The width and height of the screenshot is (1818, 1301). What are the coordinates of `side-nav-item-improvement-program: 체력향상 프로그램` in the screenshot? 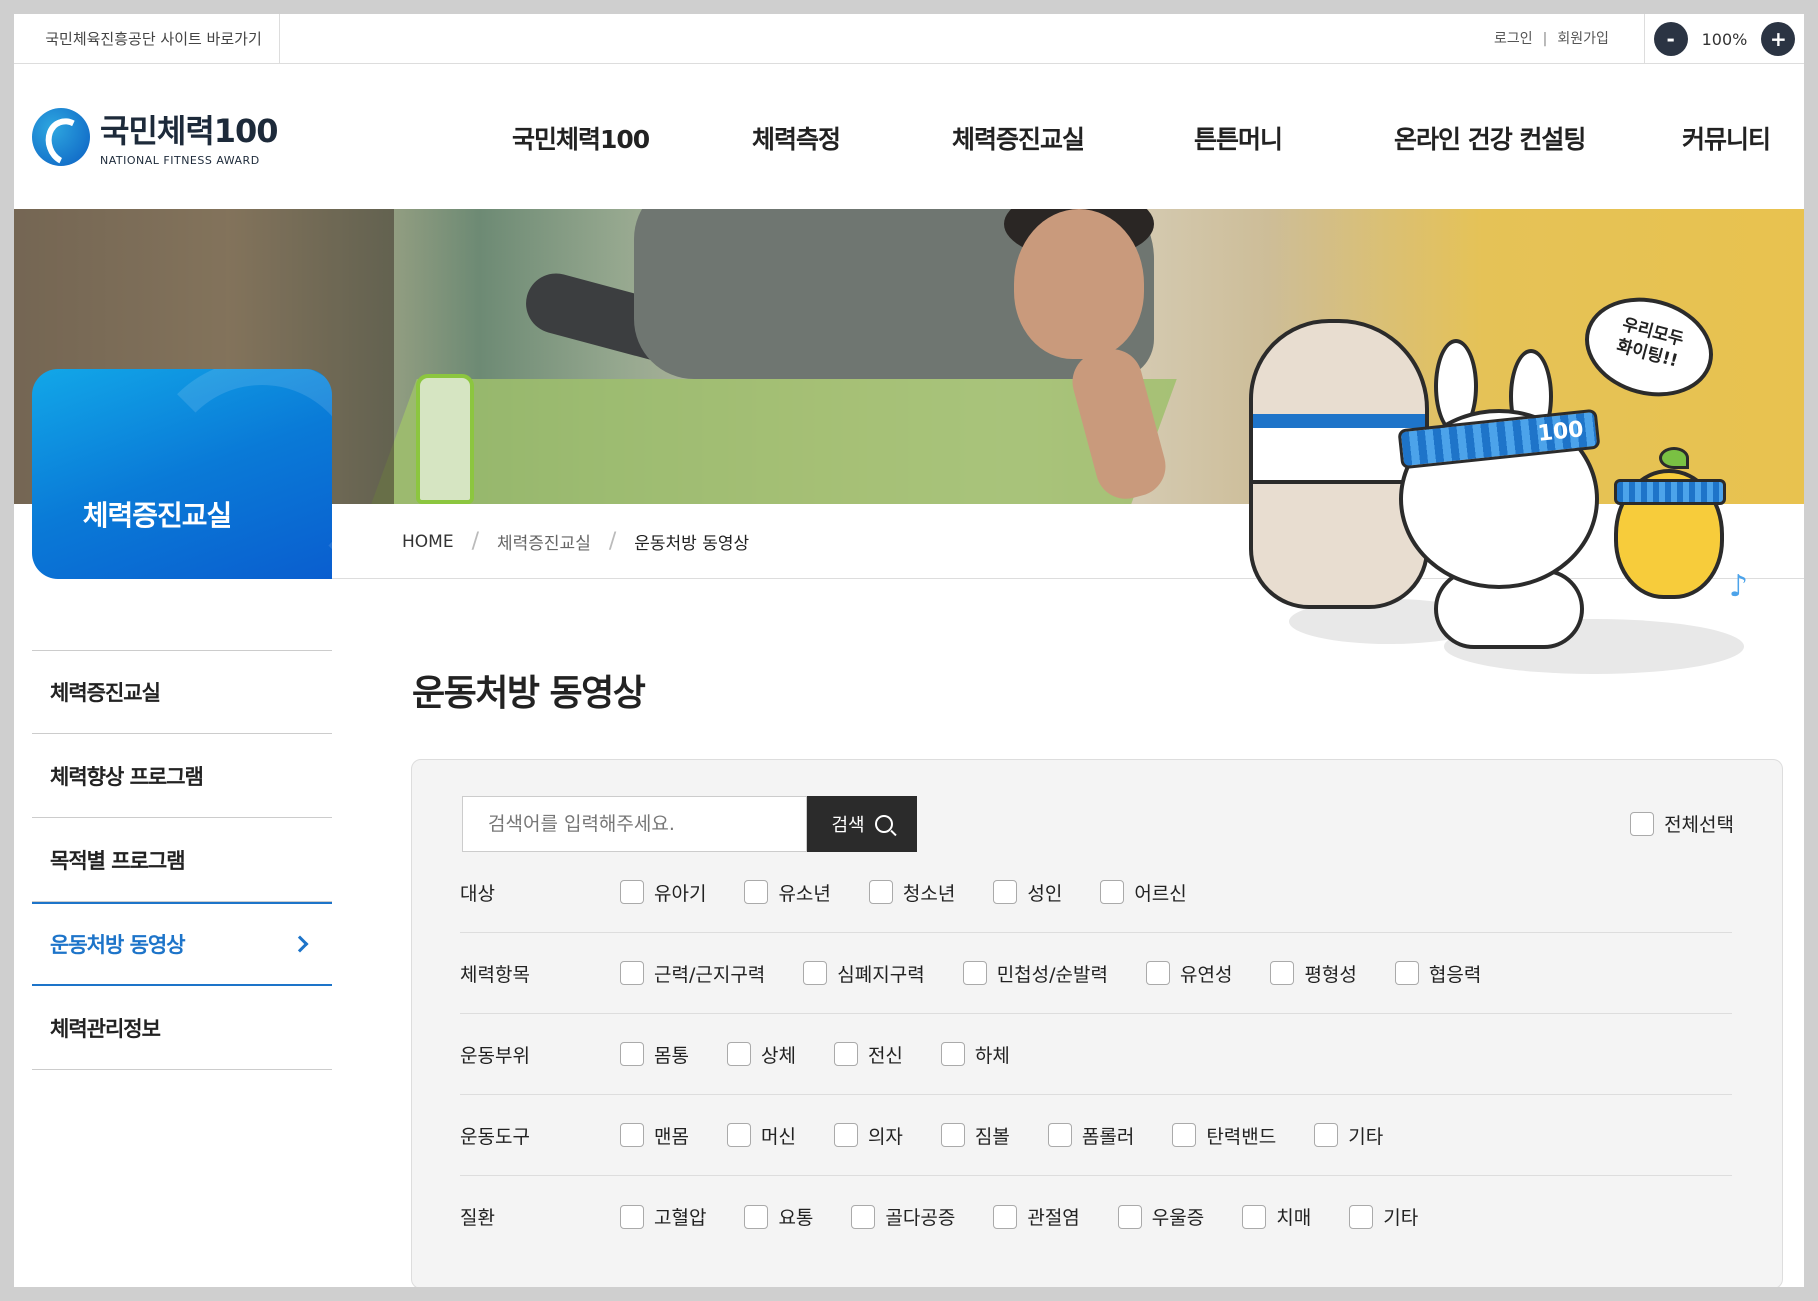 It's located at (182, 776).